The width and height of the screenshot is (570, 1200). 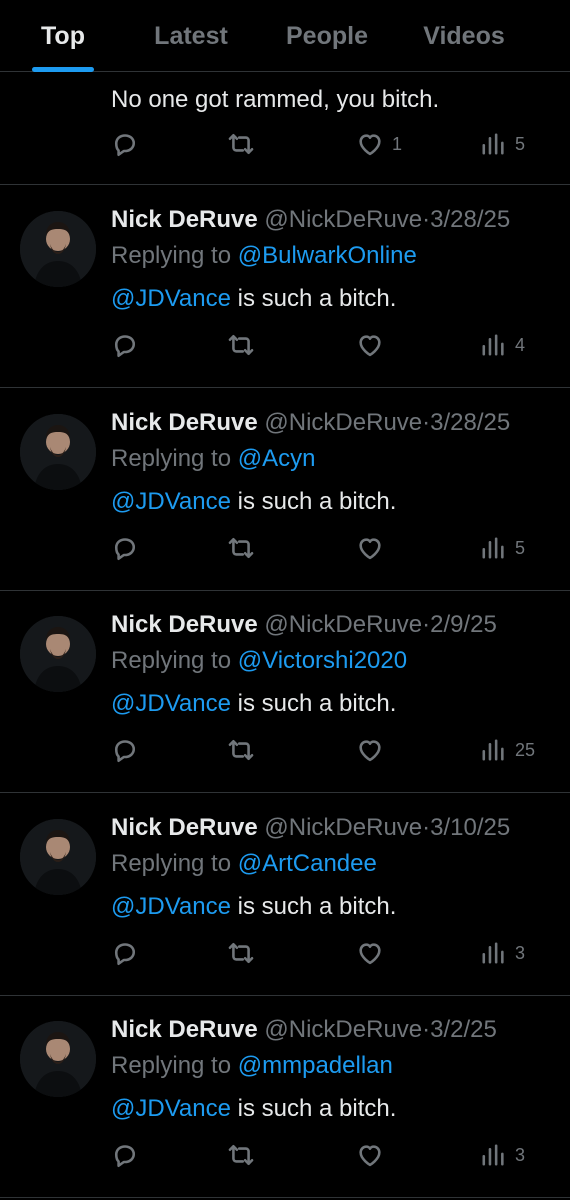 I want to click on views-button: 4, so click(x=502, y=345).